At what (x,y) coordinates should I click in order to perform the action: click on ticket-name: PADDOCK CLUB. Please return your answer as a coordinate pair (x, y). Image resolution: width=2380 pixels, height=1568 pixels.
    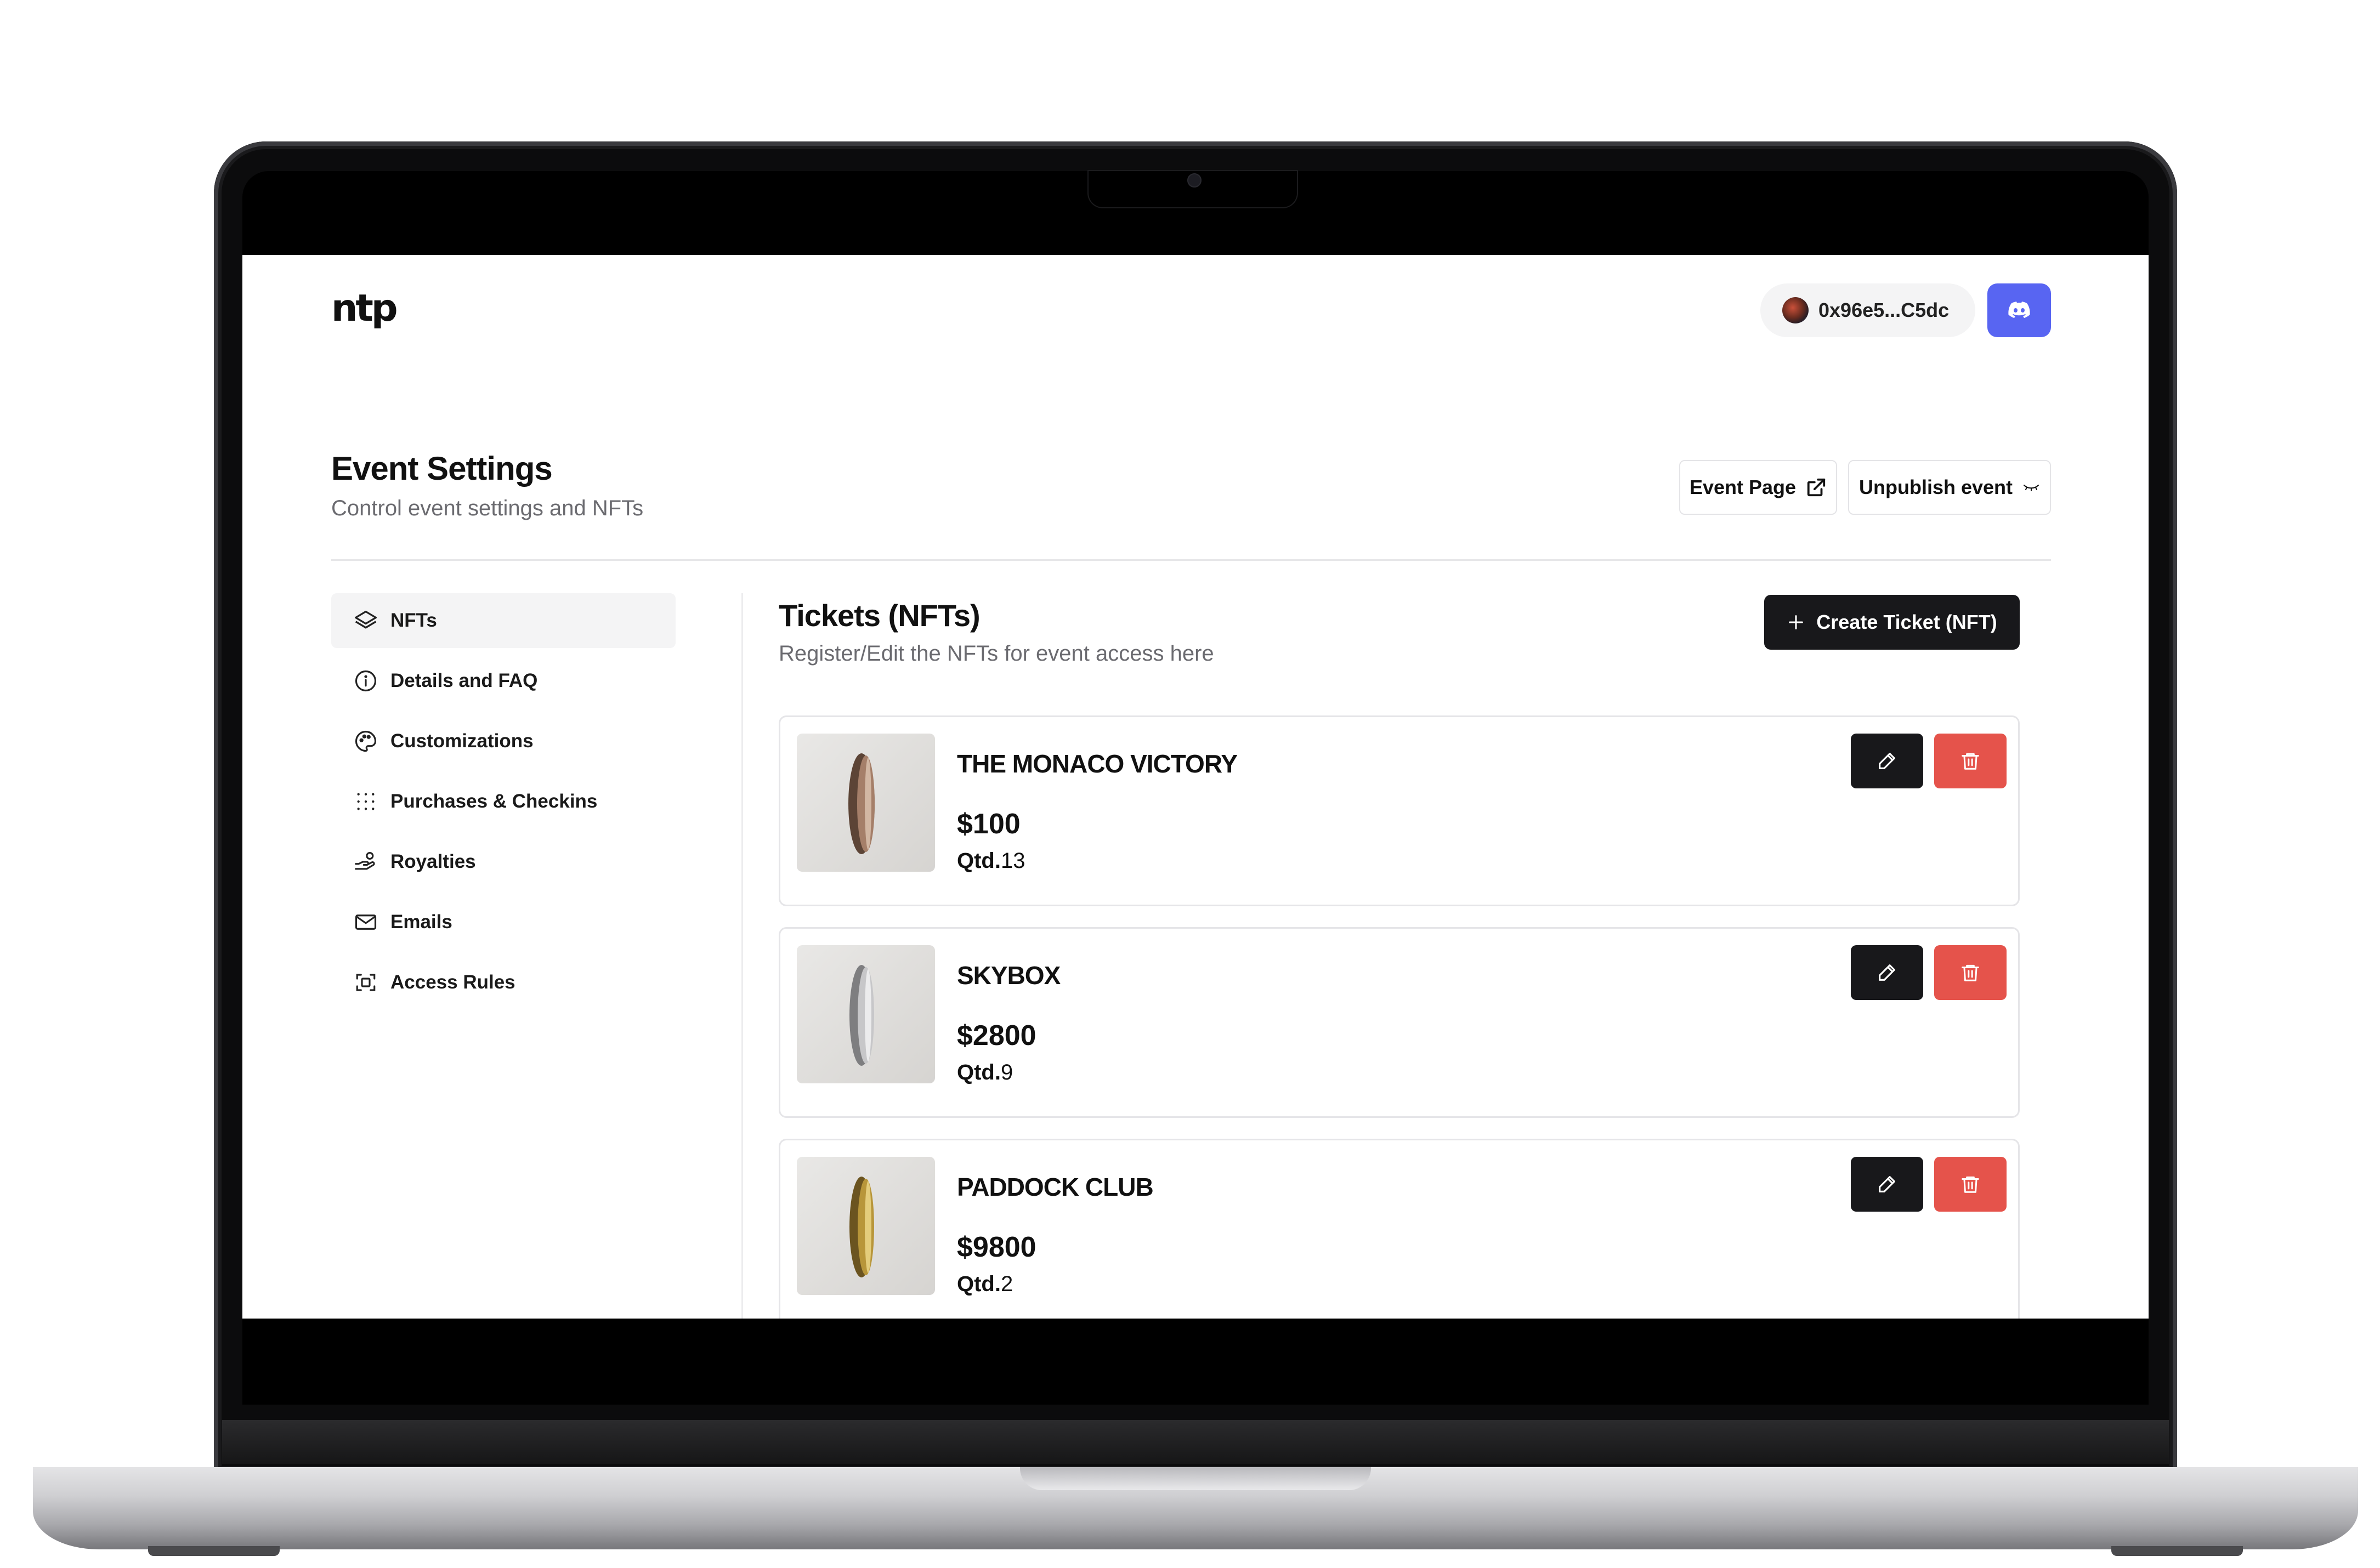
    Looking at the image, I should click on (1055, 1187).